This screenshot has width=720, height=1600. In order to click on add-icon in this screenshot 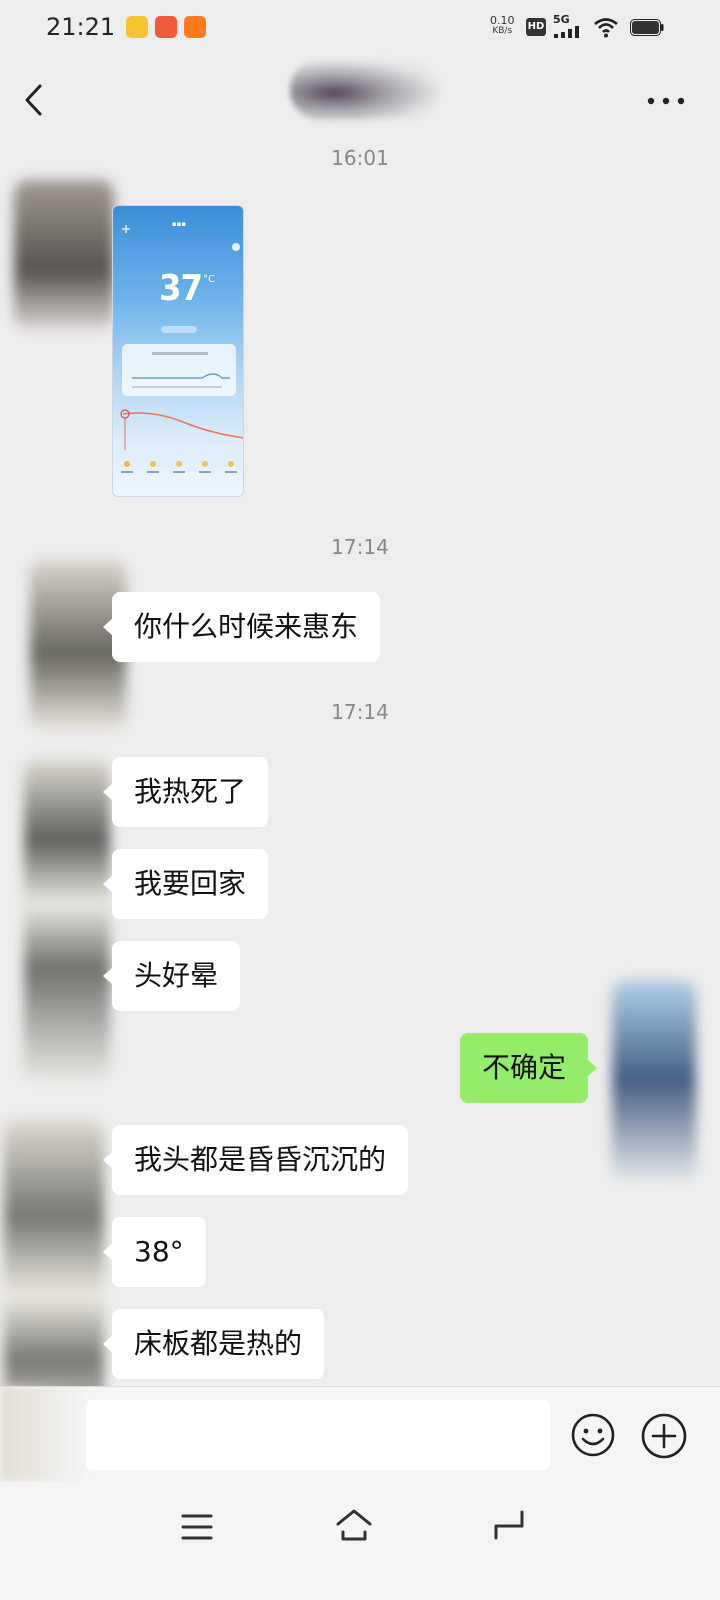, I will do `click(126, 229)`.